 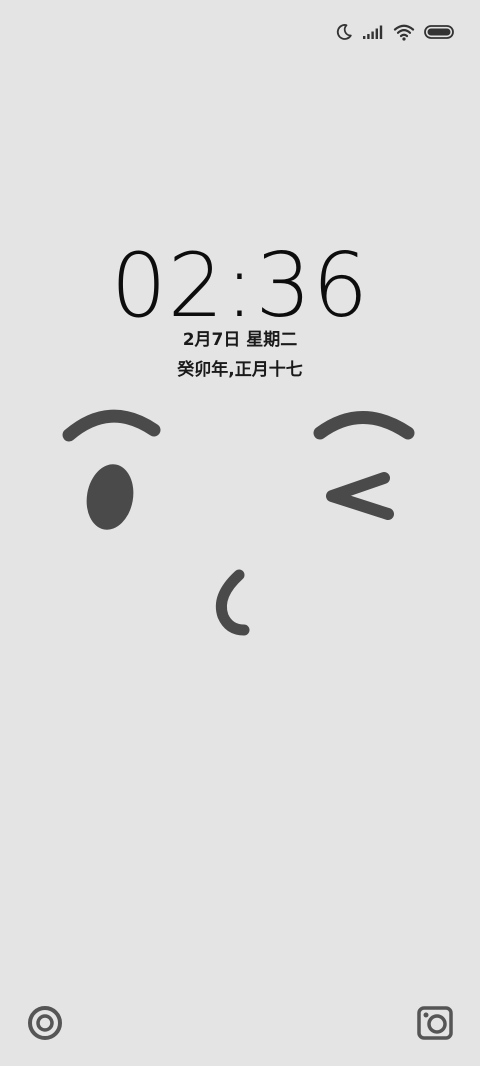 What do you see at coordinates (404, 32) in the screenshot?
I see `wifi-icon` at bounding box center [404, 32].